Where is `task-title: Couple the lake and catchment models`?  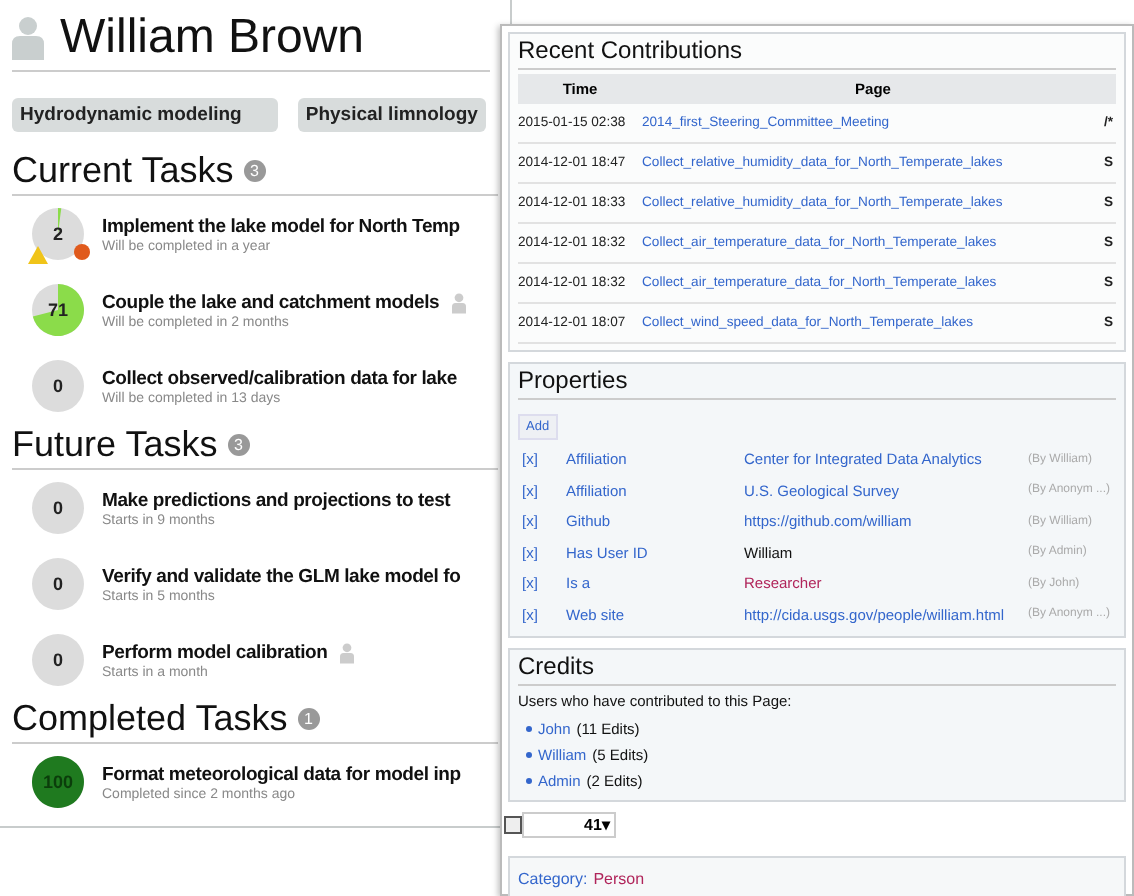
task-title: Couple the lake and catchment models is located at coordinates (271, 302).